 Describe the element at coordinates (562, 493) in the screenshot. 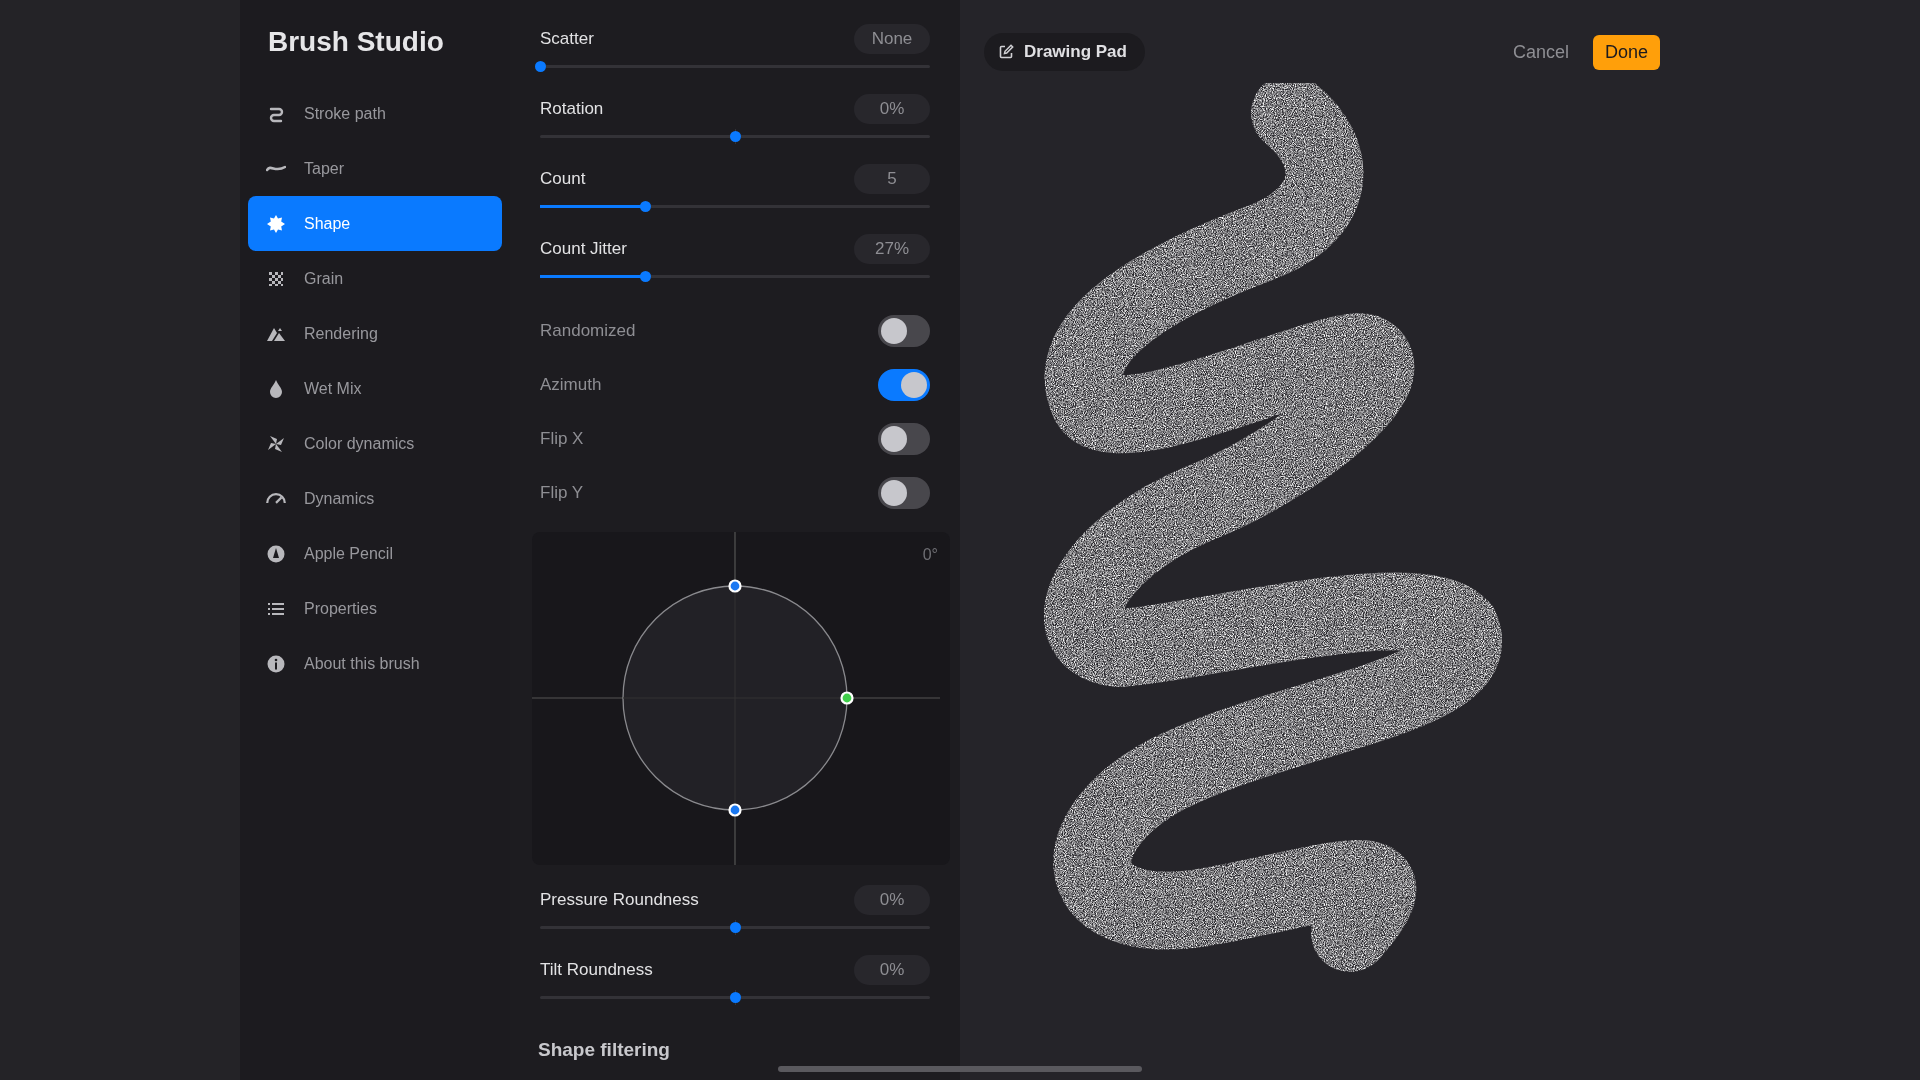

I see `toggle-label: Flip Y` at that location.